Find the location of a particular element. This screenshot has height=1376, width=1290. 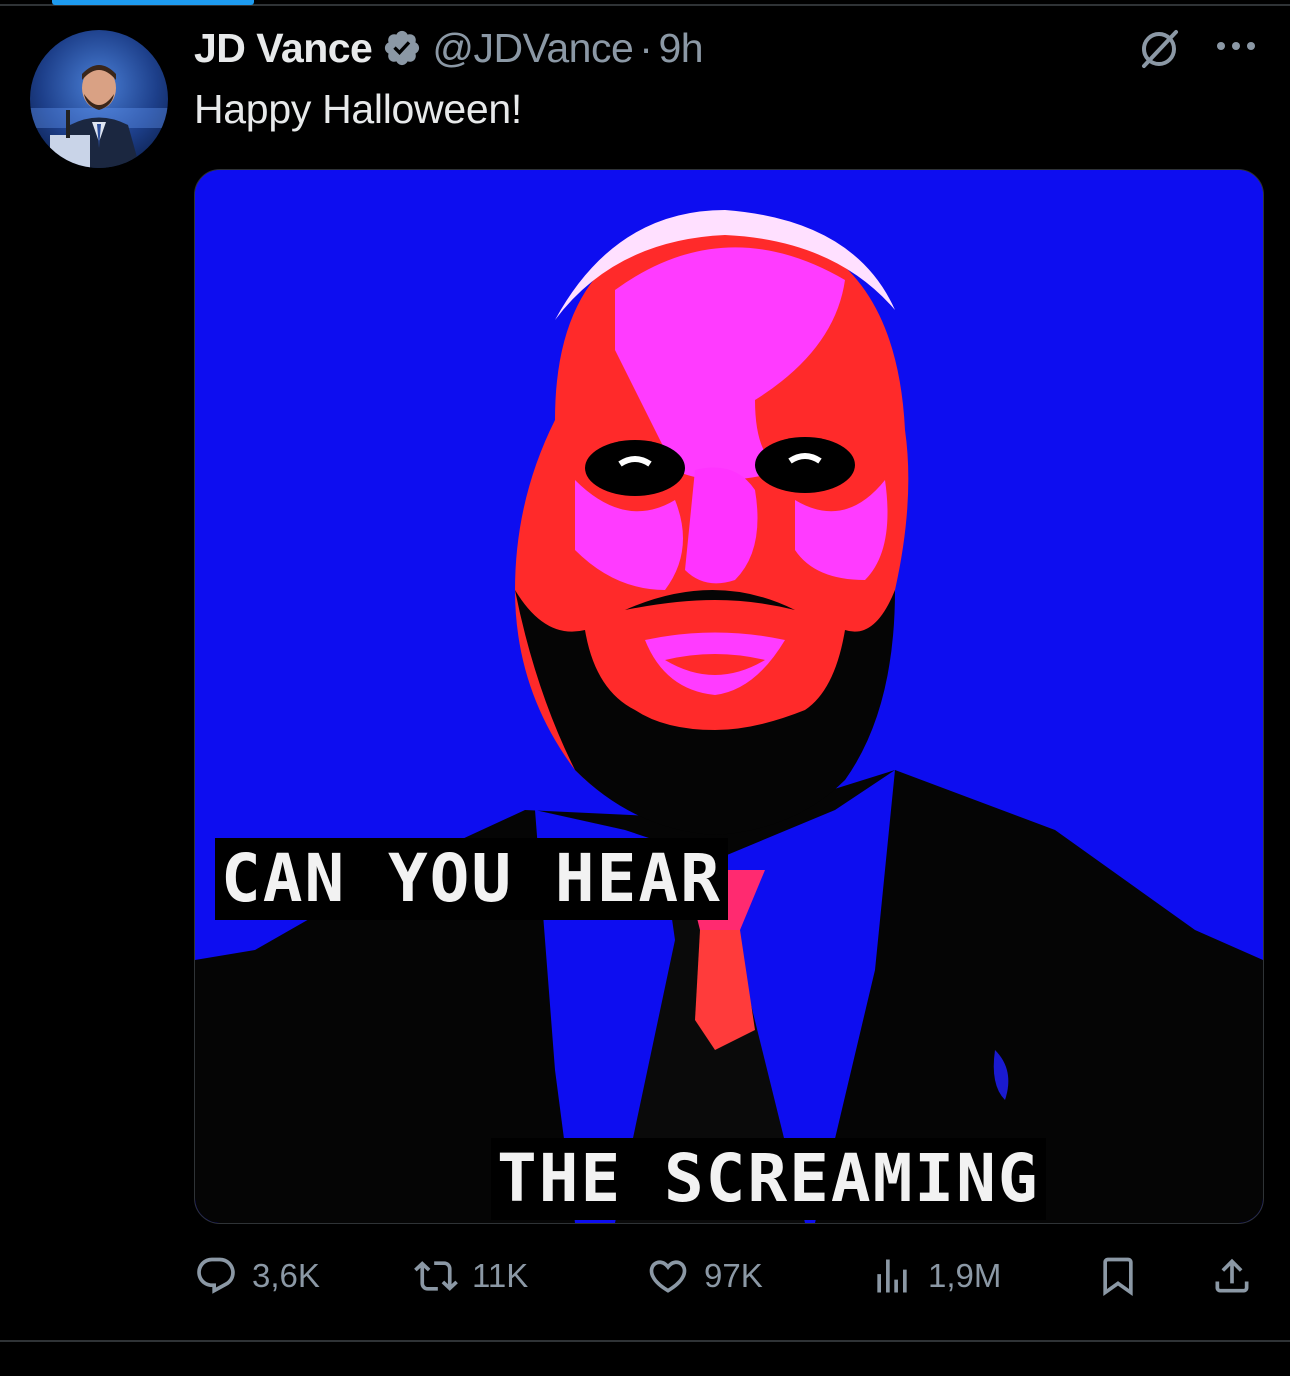

post-header: JD Vance @JDVance · 9h is located at coordinates (449, 48).